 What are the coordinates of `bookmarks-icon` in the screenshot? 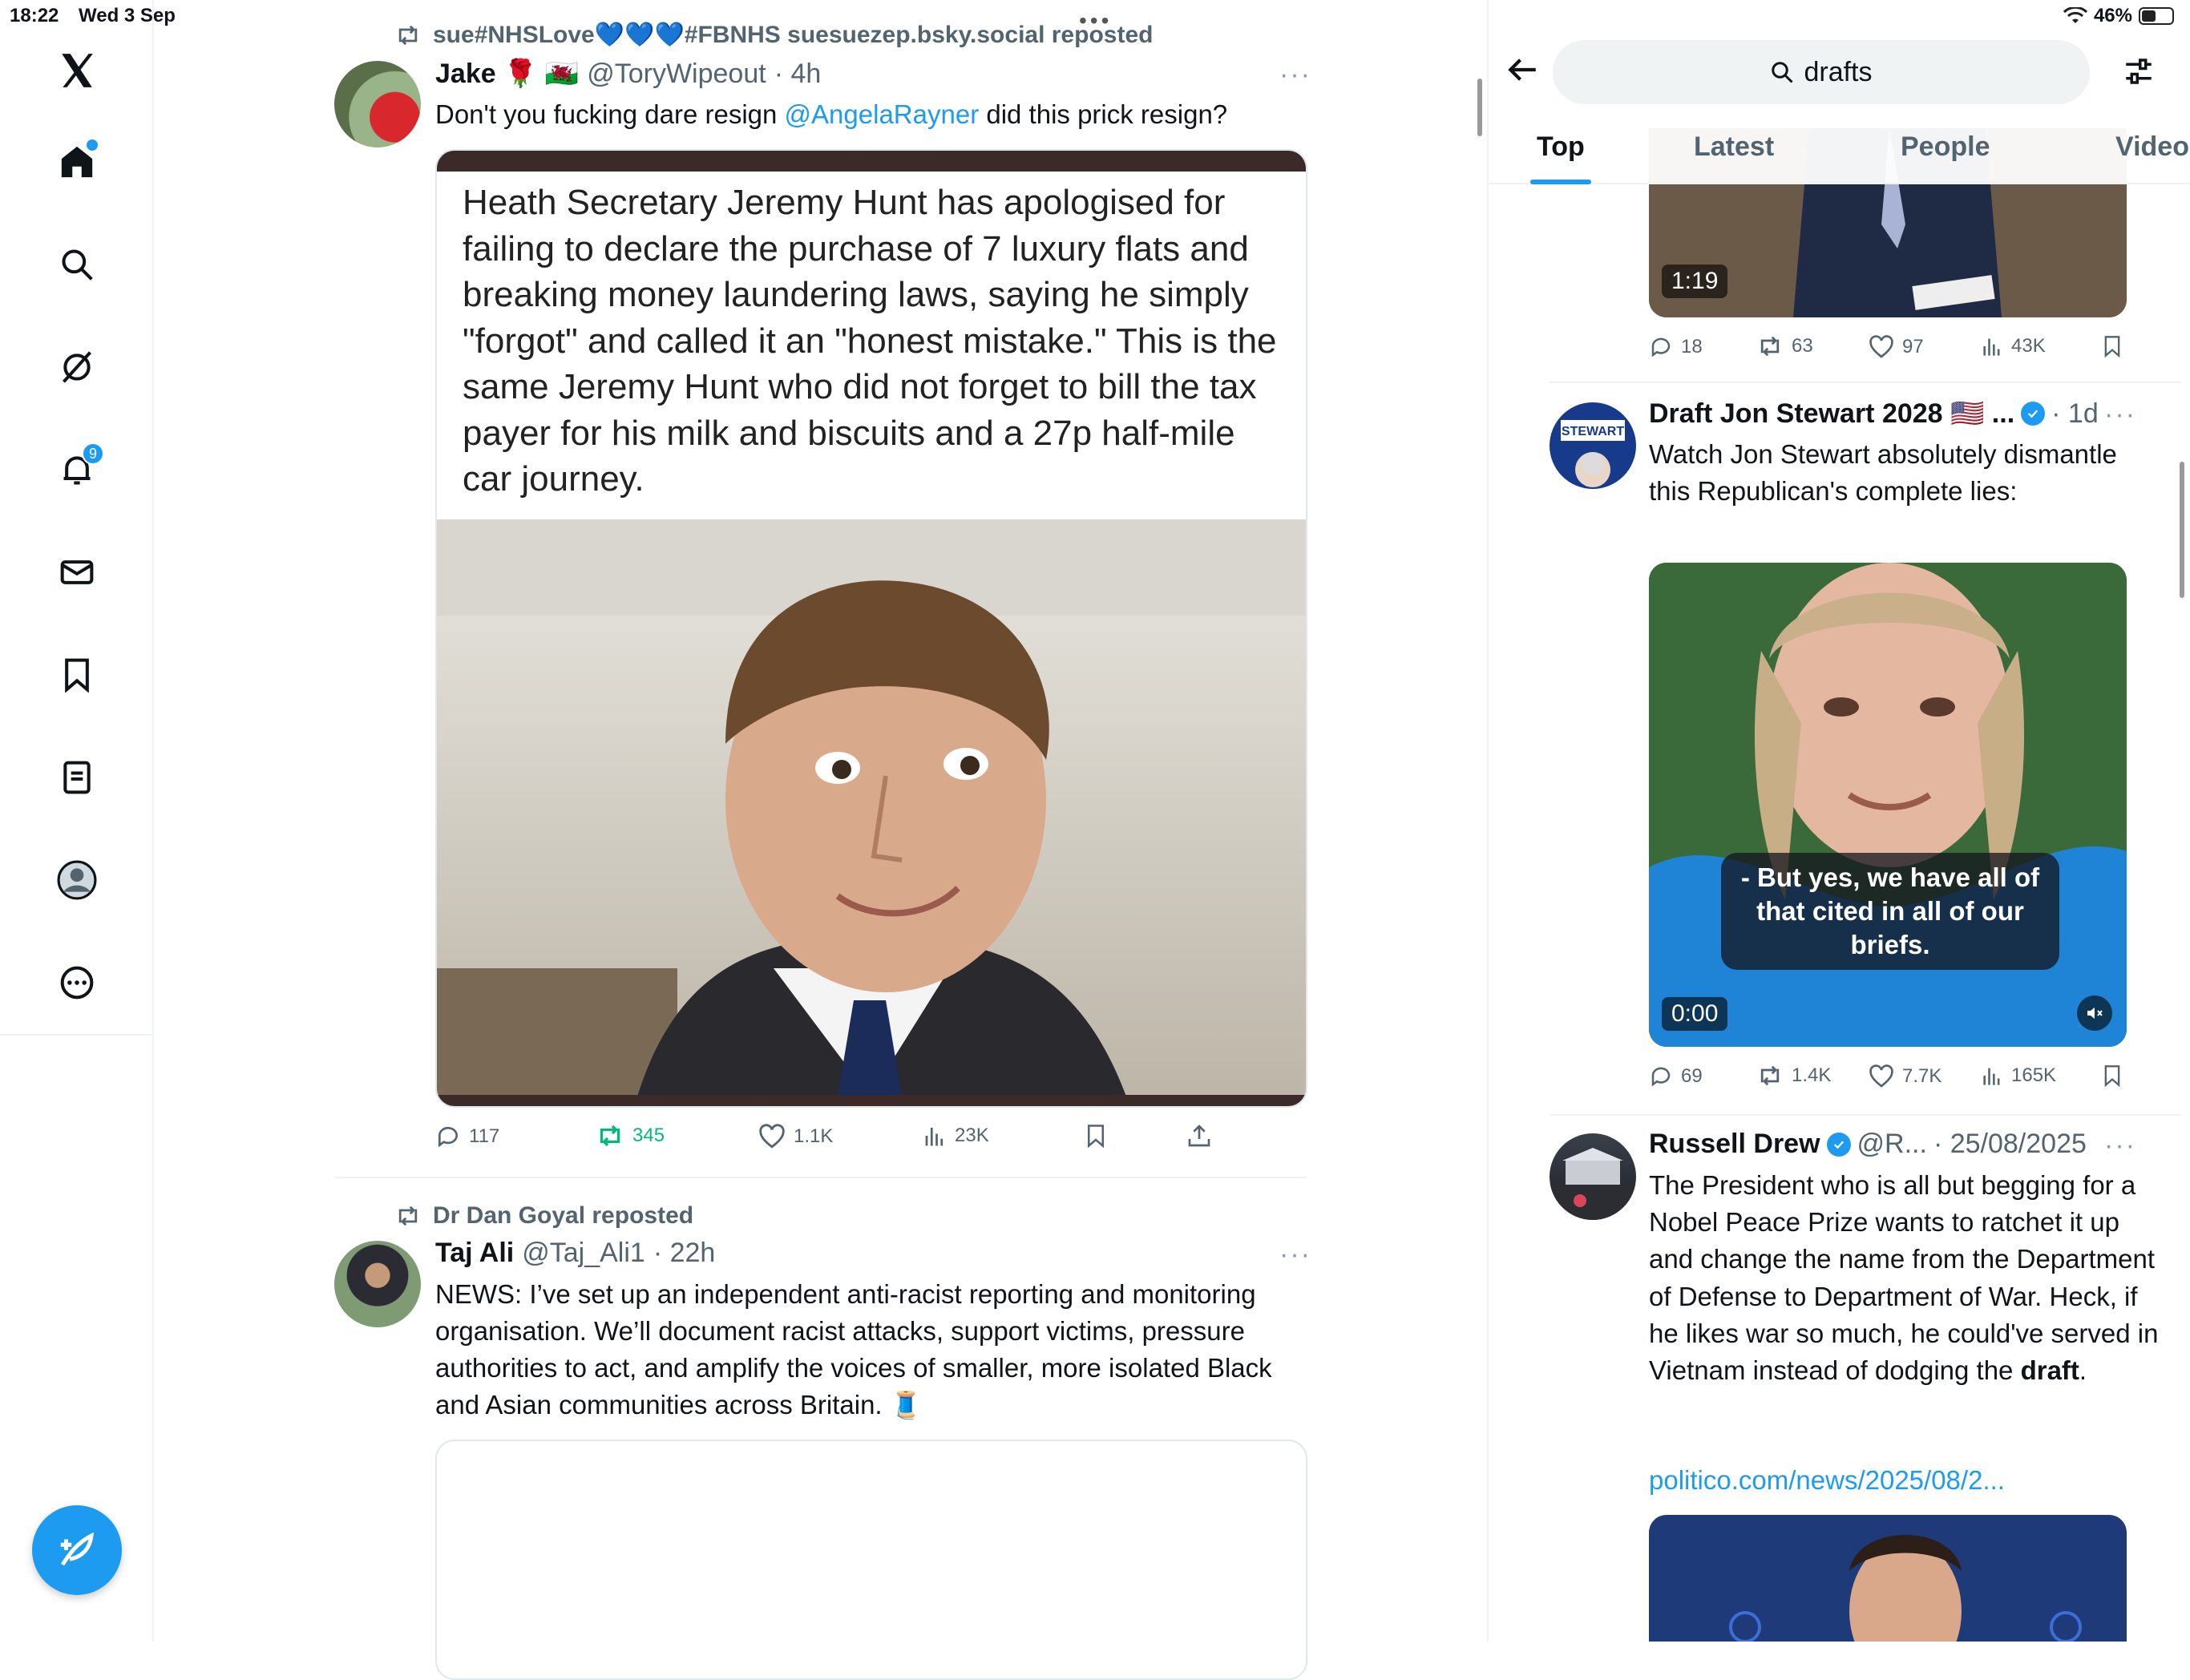 It's located at (77, 675).